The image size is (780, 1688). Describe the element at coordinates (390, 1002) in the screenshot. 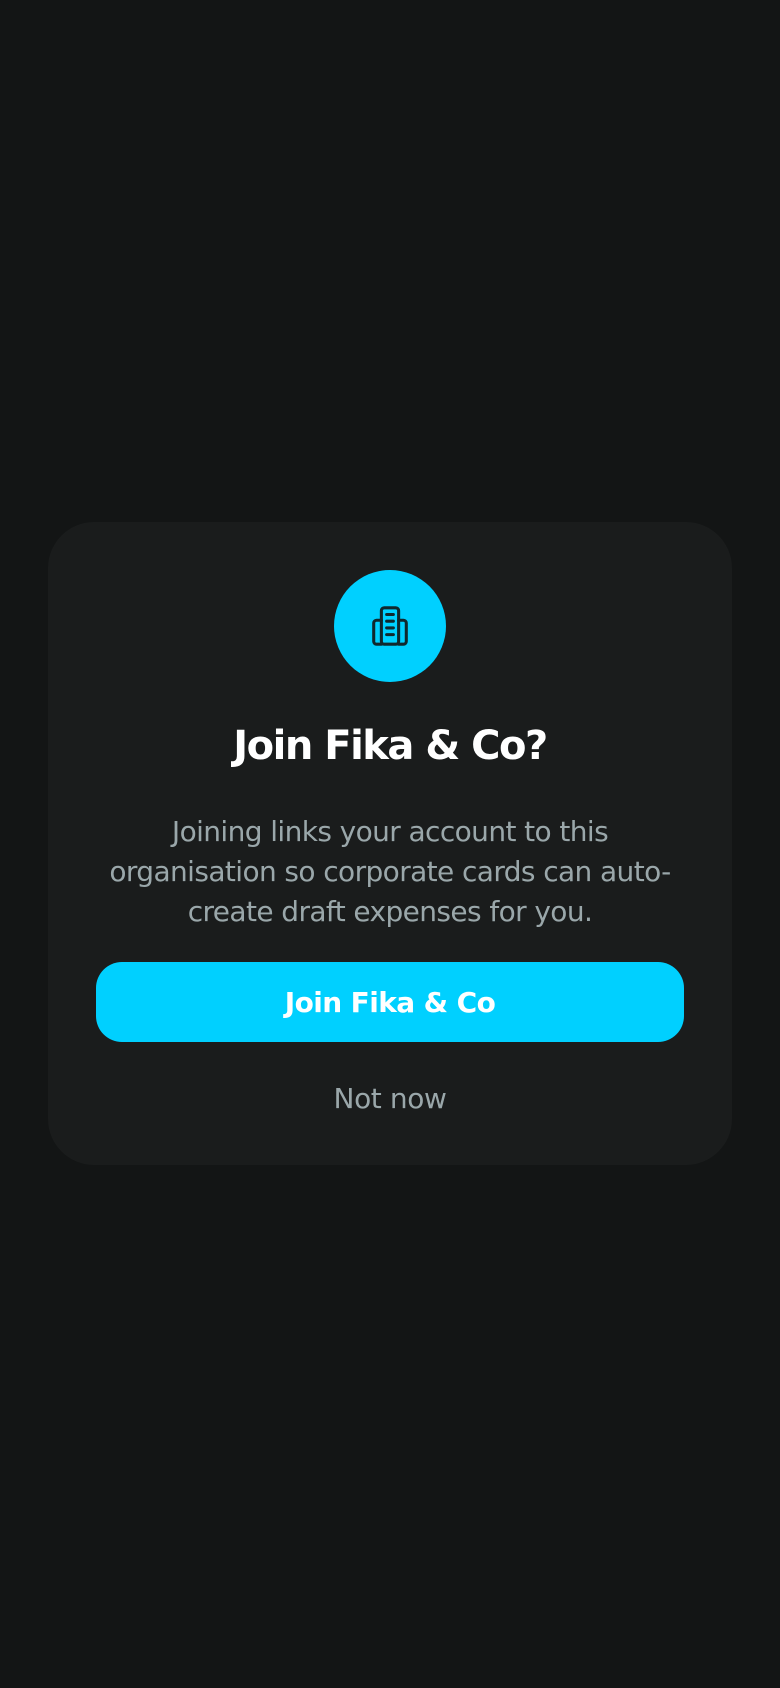

I see `join-organisation-button: Join Fika & Co` at that location.